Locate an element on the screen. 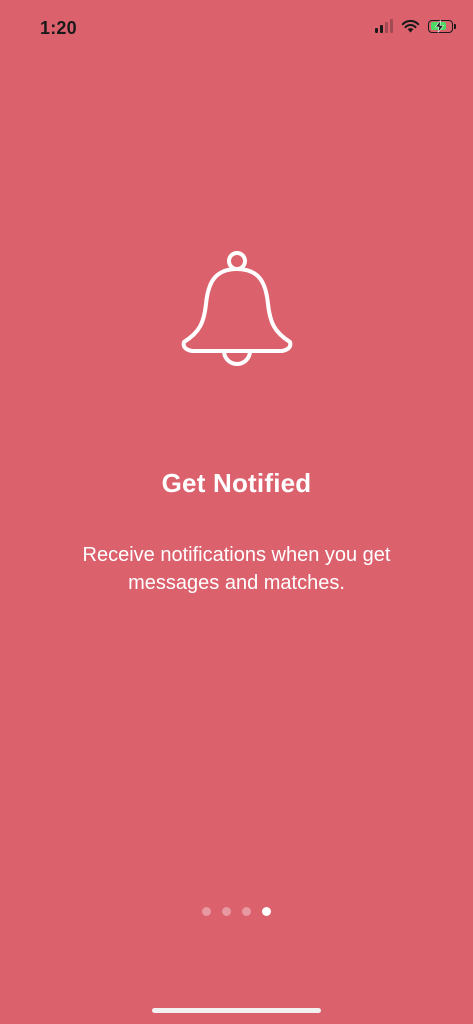 This screenshot has width=473, height=1024. status-bar: 1:20 is located at coordinates (236, 30).